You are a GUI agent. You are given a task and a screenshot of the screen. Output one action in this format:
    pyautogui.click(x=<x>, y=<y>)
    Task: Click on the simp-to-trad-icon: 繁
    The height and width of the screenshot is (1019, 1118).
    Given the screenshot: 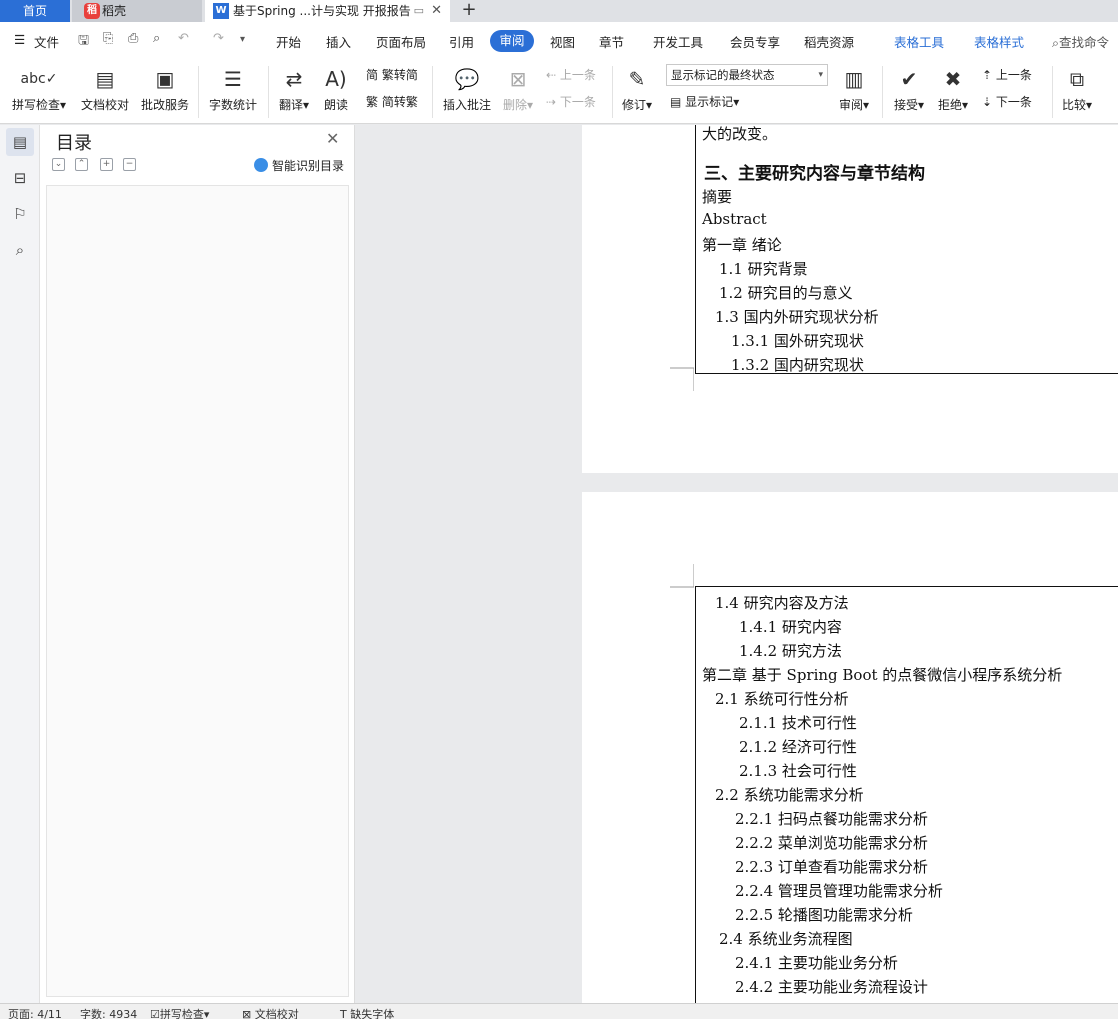 What is the action you would take?
    pyautogui.click(x=372, y=102)
    